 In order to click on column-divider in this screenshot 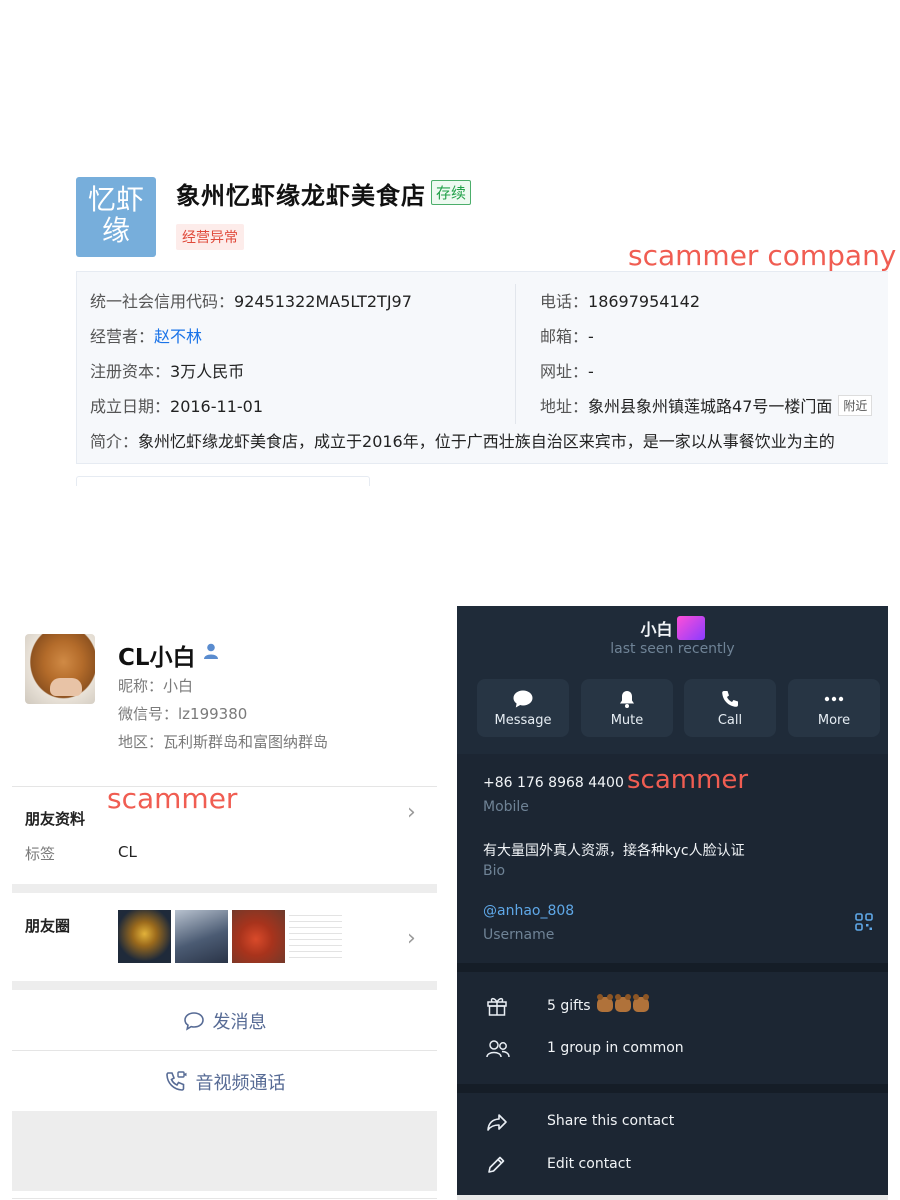, I will do `click(515, 354)`.